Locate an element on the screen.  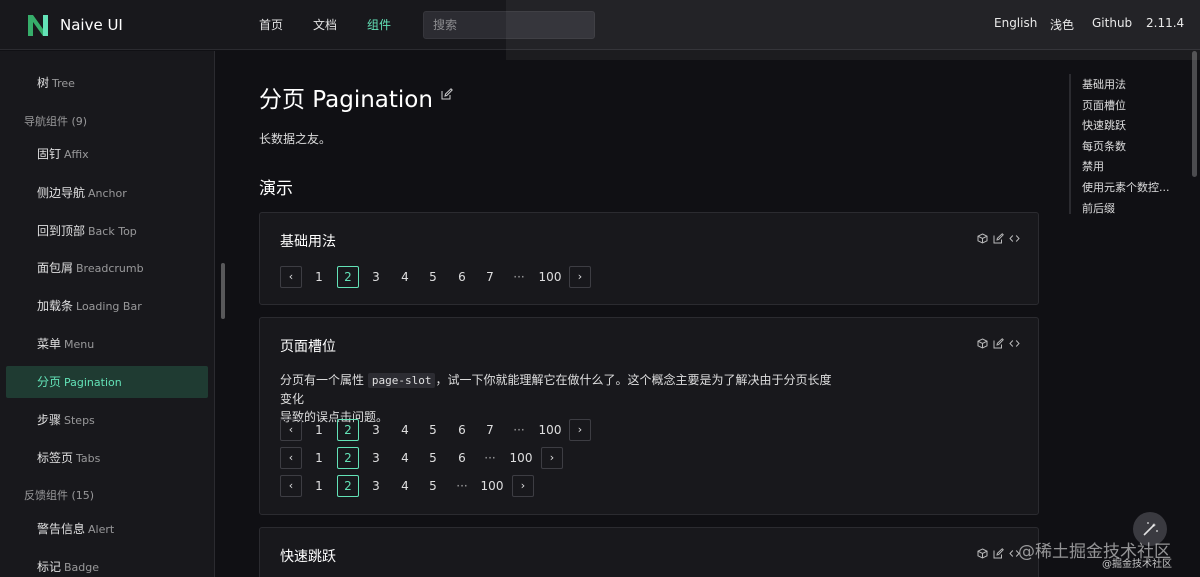
code-snippet: page-slot is located at coordinates (401, 380).